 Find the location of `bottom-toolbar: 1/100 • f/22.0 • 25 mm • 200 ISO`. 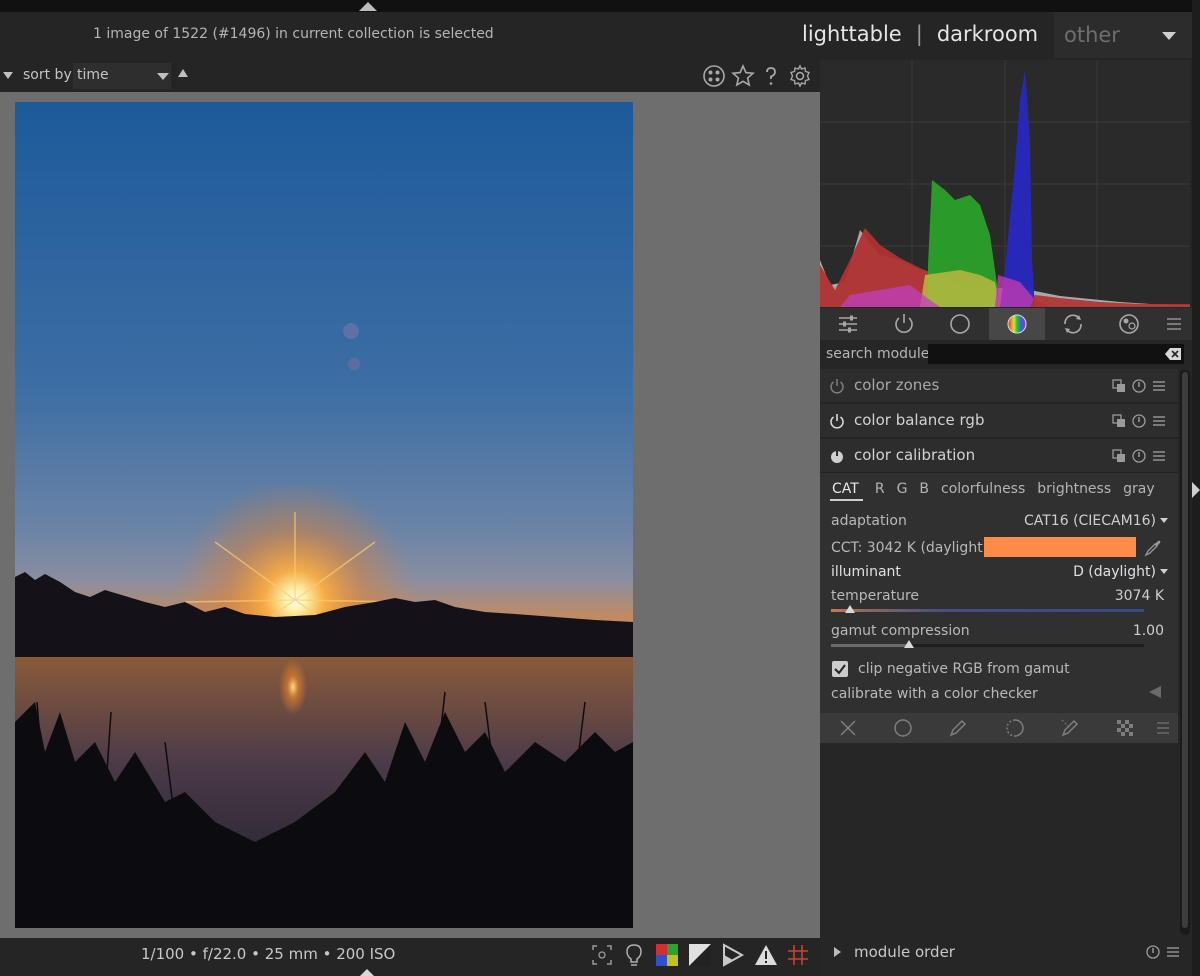

bottom-toolbar: 1/100 • f/22.0 • 25 mm • 200 ISO is located at coordinates (410, 957).